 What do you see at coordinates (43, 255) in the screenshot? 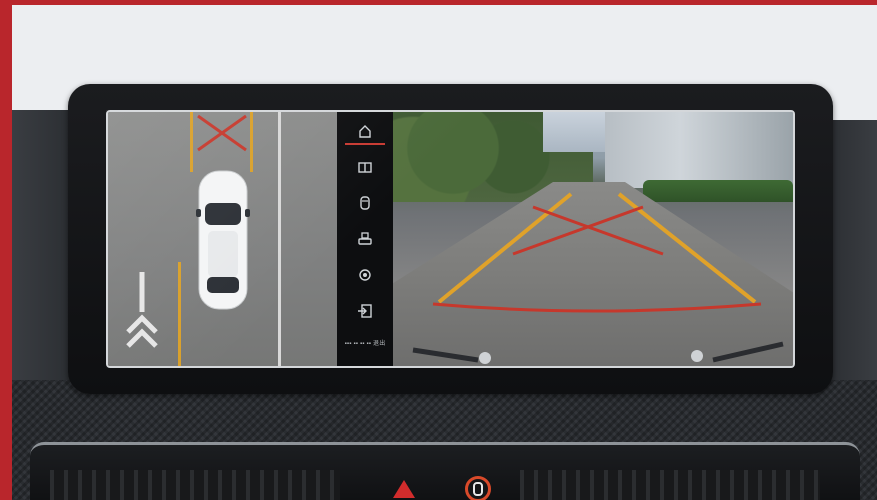
I see `dashboard-trim-left` at bounding box center [43, 255].